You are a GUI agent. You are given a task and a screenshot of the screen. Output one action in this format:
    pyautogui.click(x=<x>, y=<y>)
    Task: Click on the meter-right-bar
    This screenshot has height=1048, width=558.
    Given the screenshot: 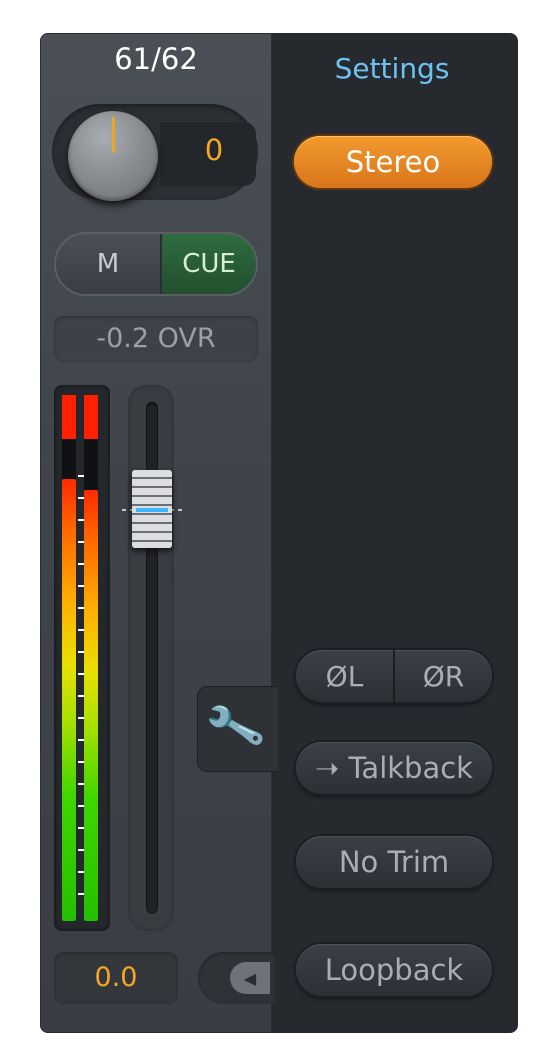 What is the action you would take?
    pyautogui.click(x=91, y=705)
    